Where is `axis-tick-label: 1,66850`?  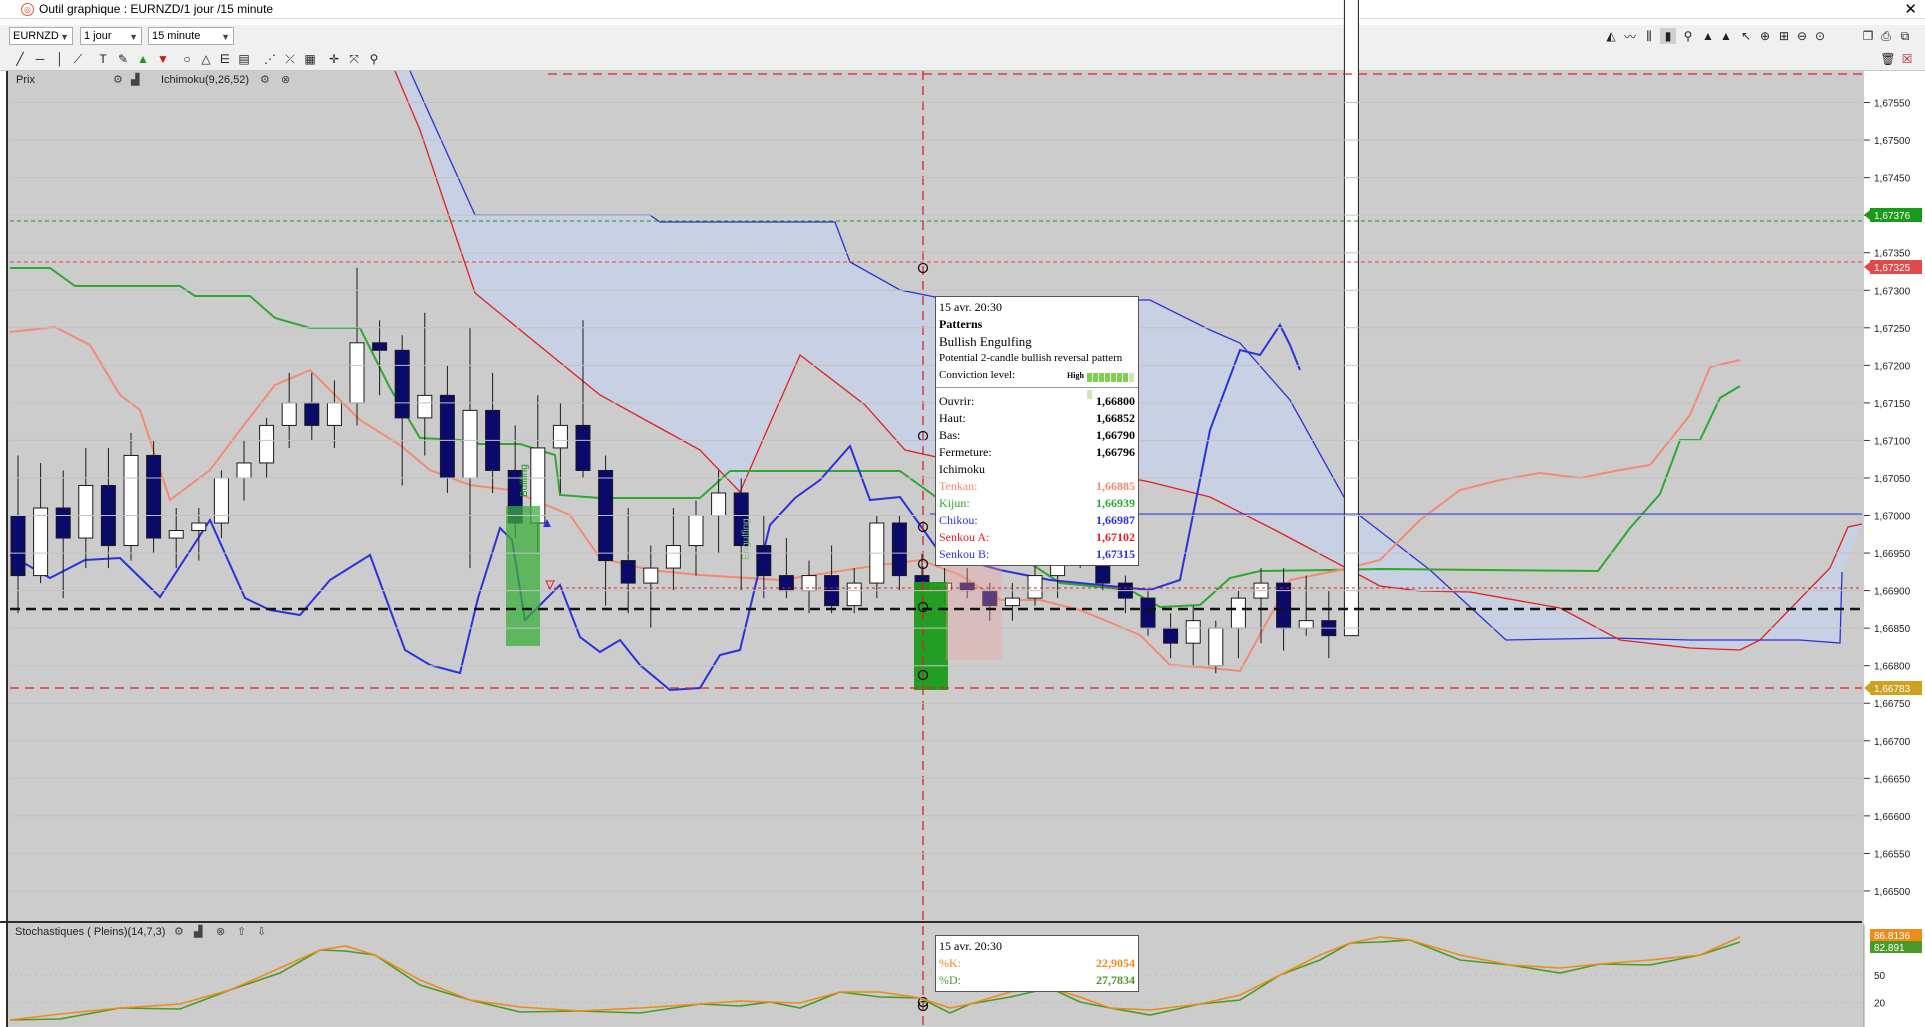 axis-tick-label: 1,66850 is located at coordinates (1892, 629).